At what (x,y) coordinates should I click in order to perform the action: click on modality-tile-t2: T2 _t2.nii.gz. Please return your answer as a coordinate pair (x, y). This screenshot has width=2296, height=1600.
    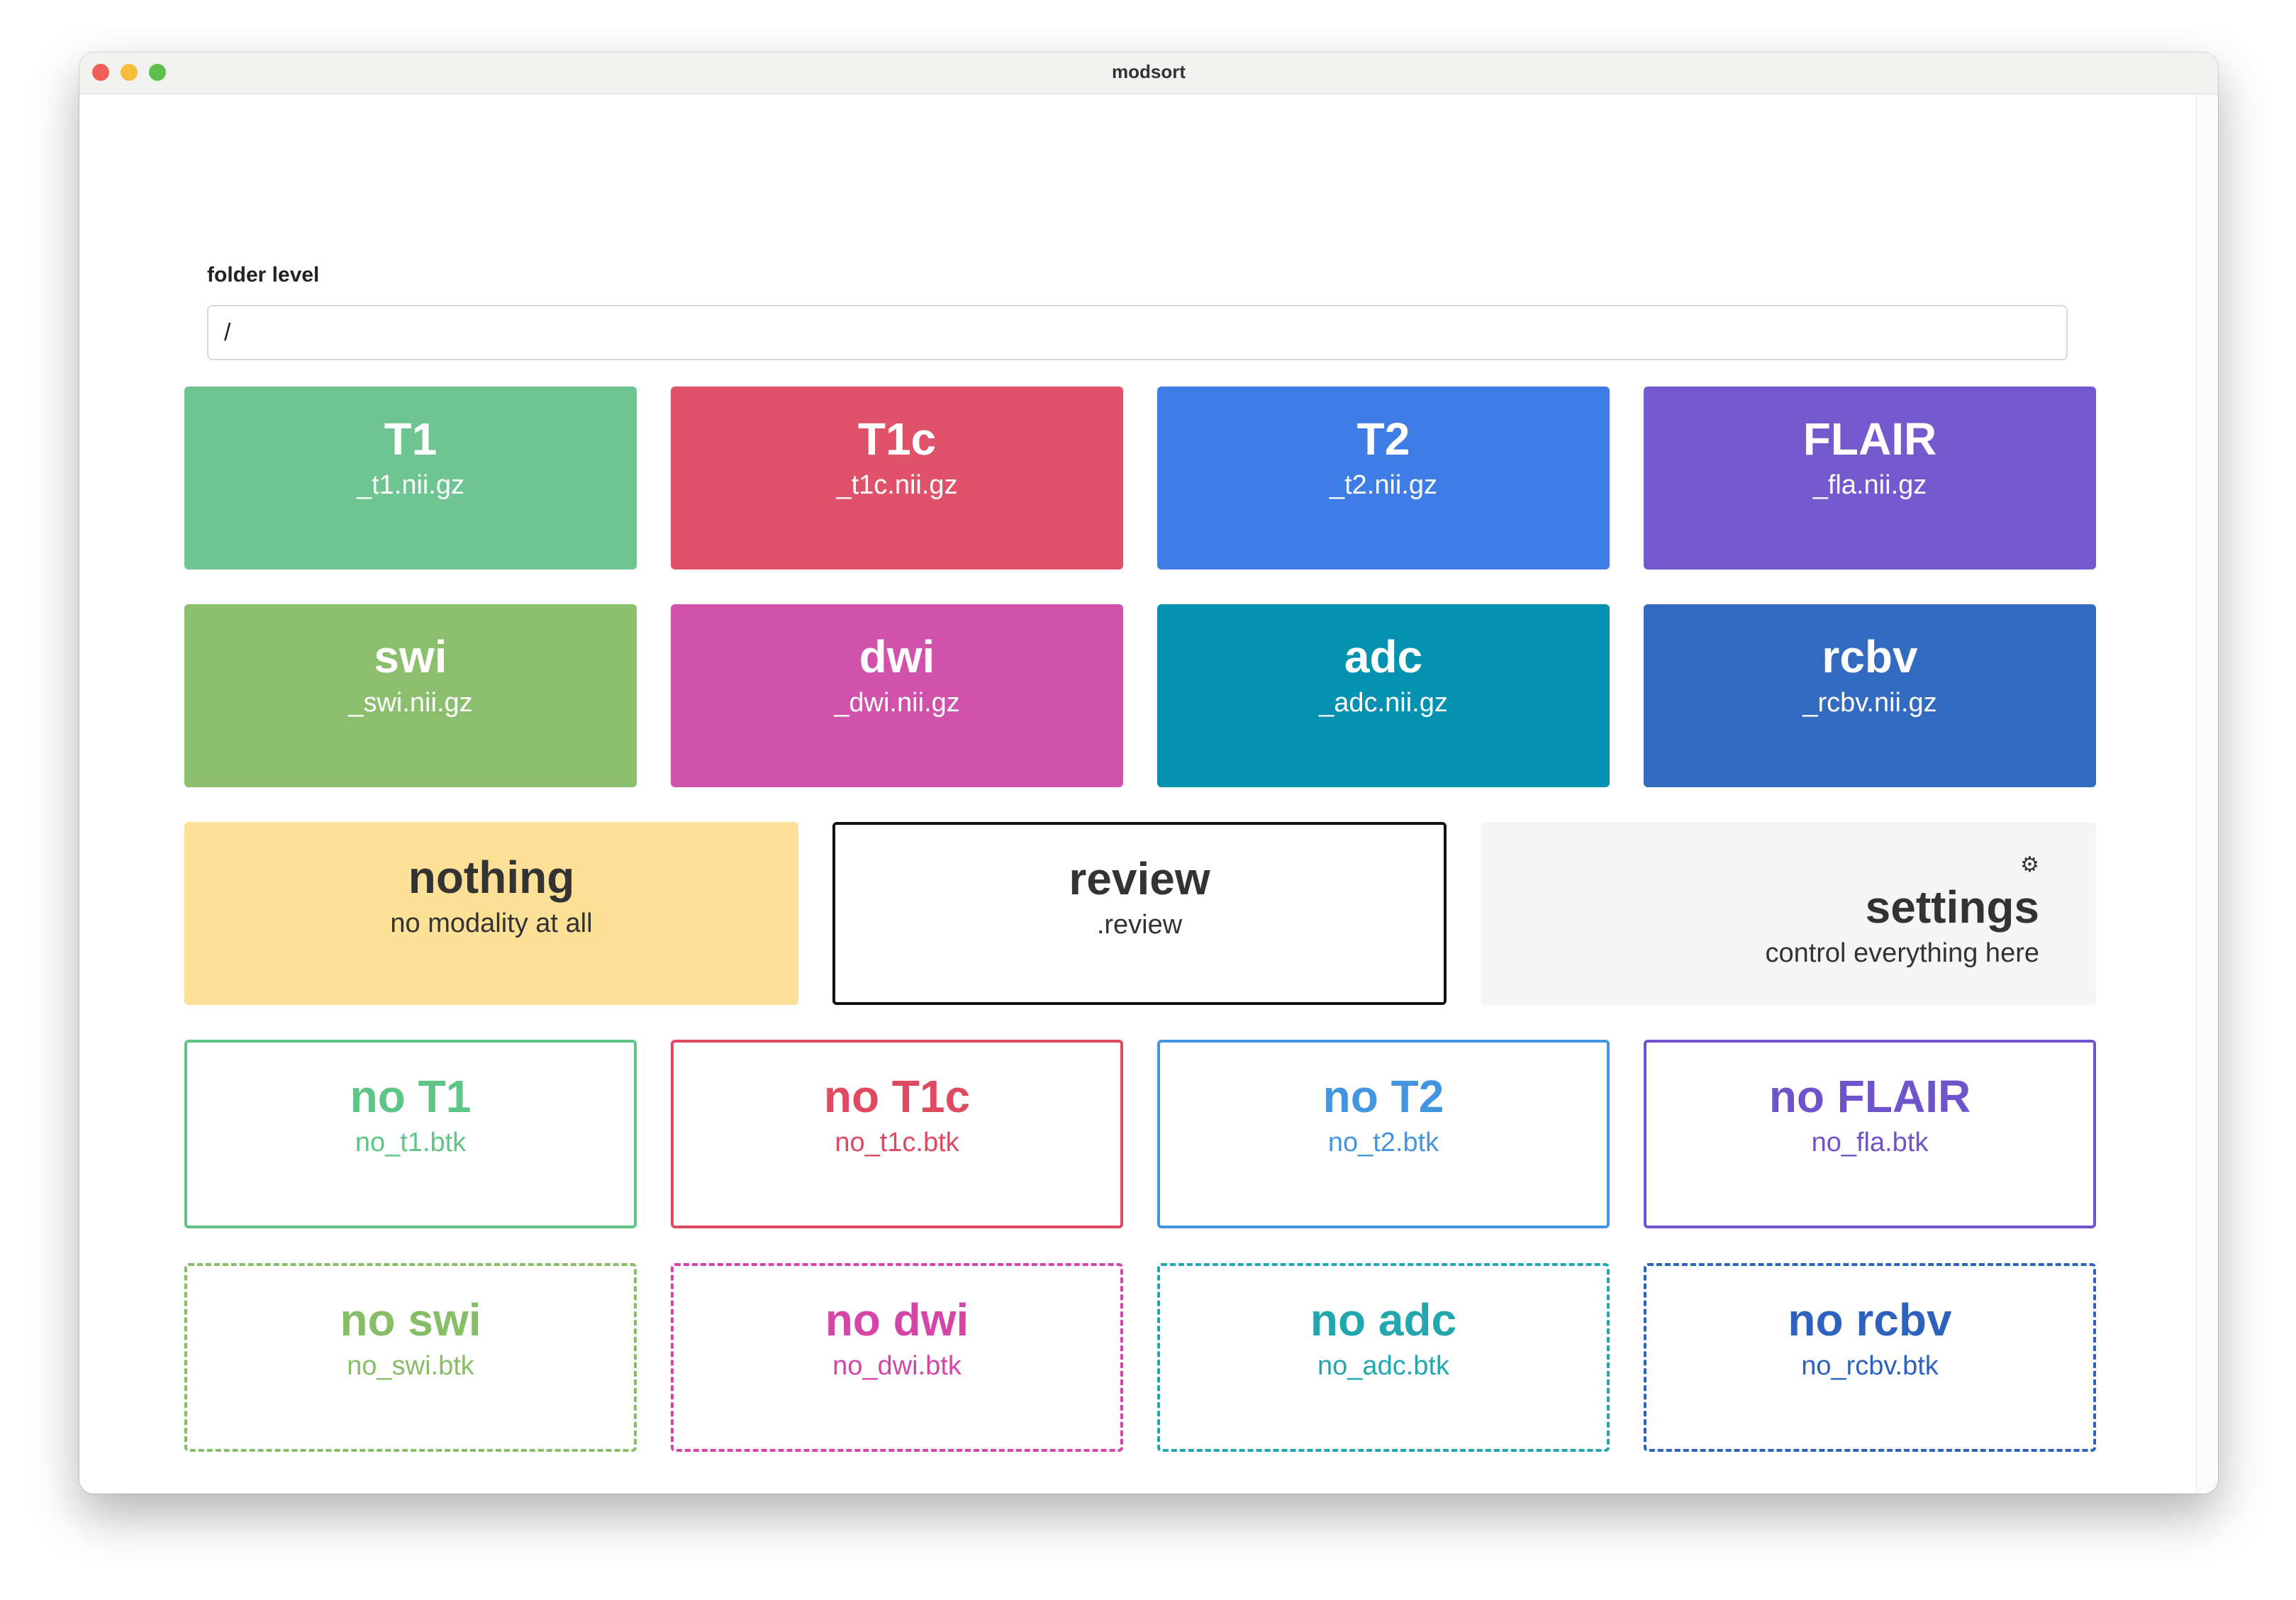
    Looking at the image, I should click on (1383, 478).